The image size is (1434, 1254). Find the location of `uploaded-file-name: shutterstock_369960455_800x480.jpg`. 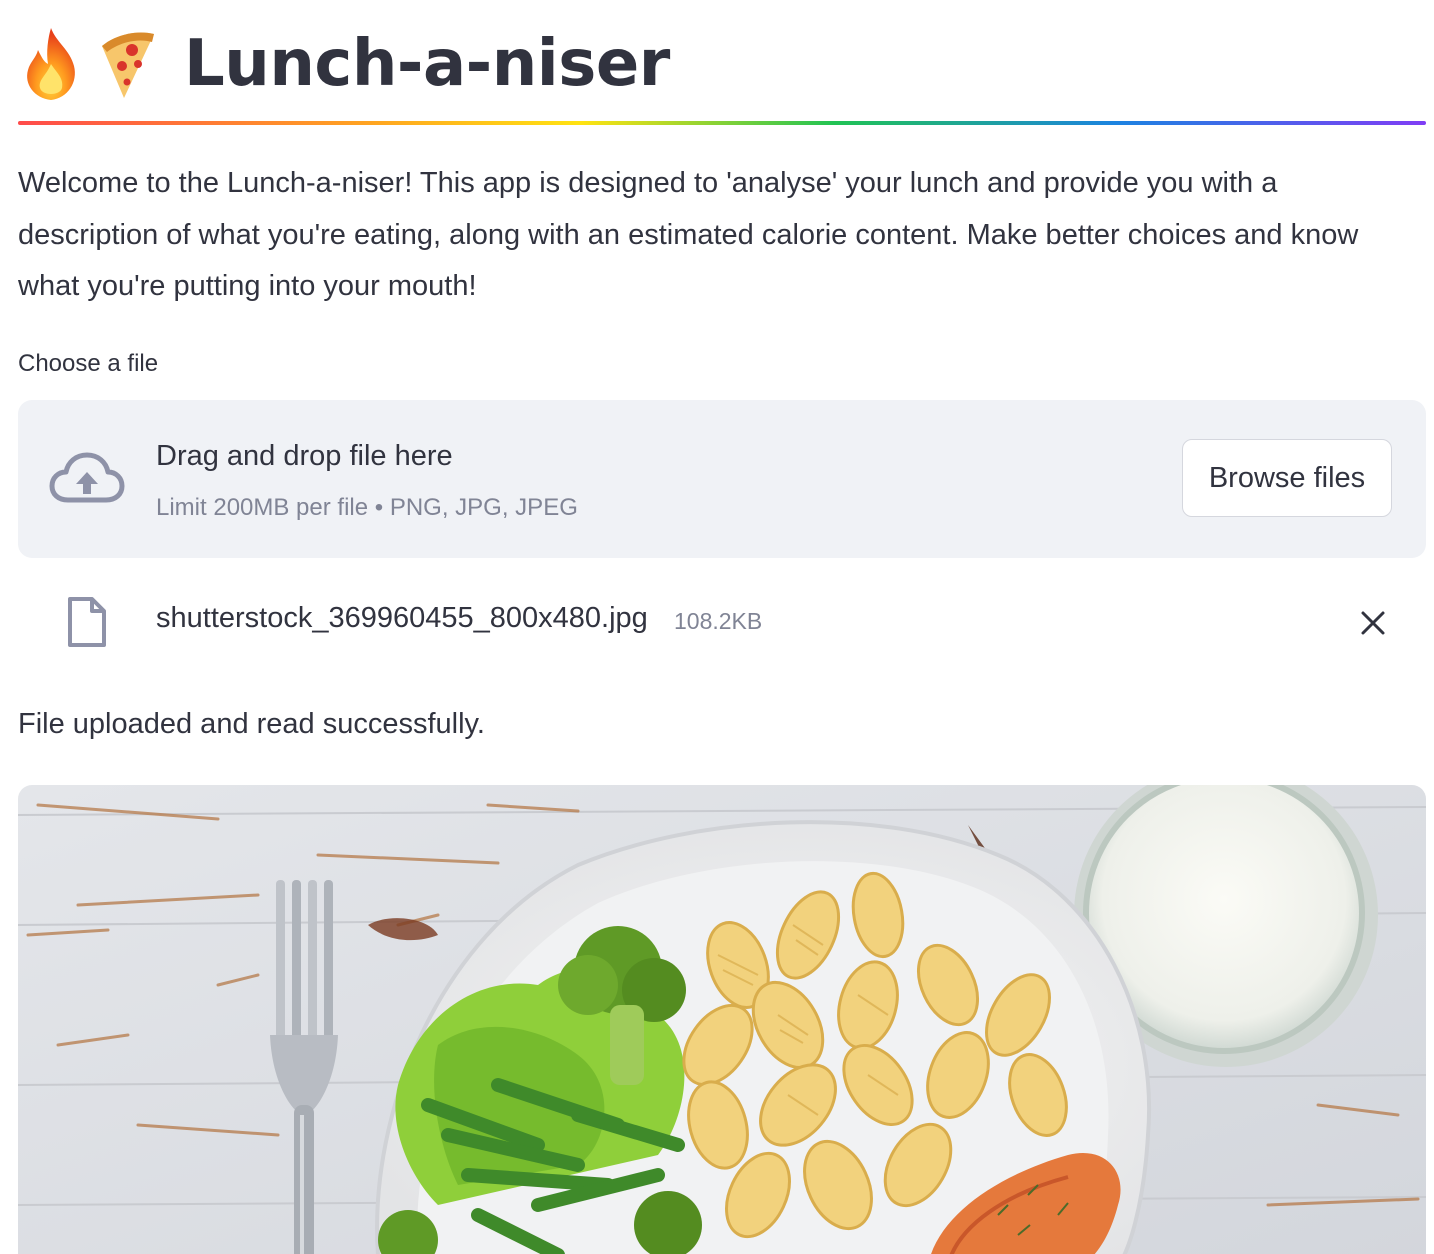

uploaded-file-name: shutterstock_369960455_800x480.jpg is located at coordinates (402, 618).